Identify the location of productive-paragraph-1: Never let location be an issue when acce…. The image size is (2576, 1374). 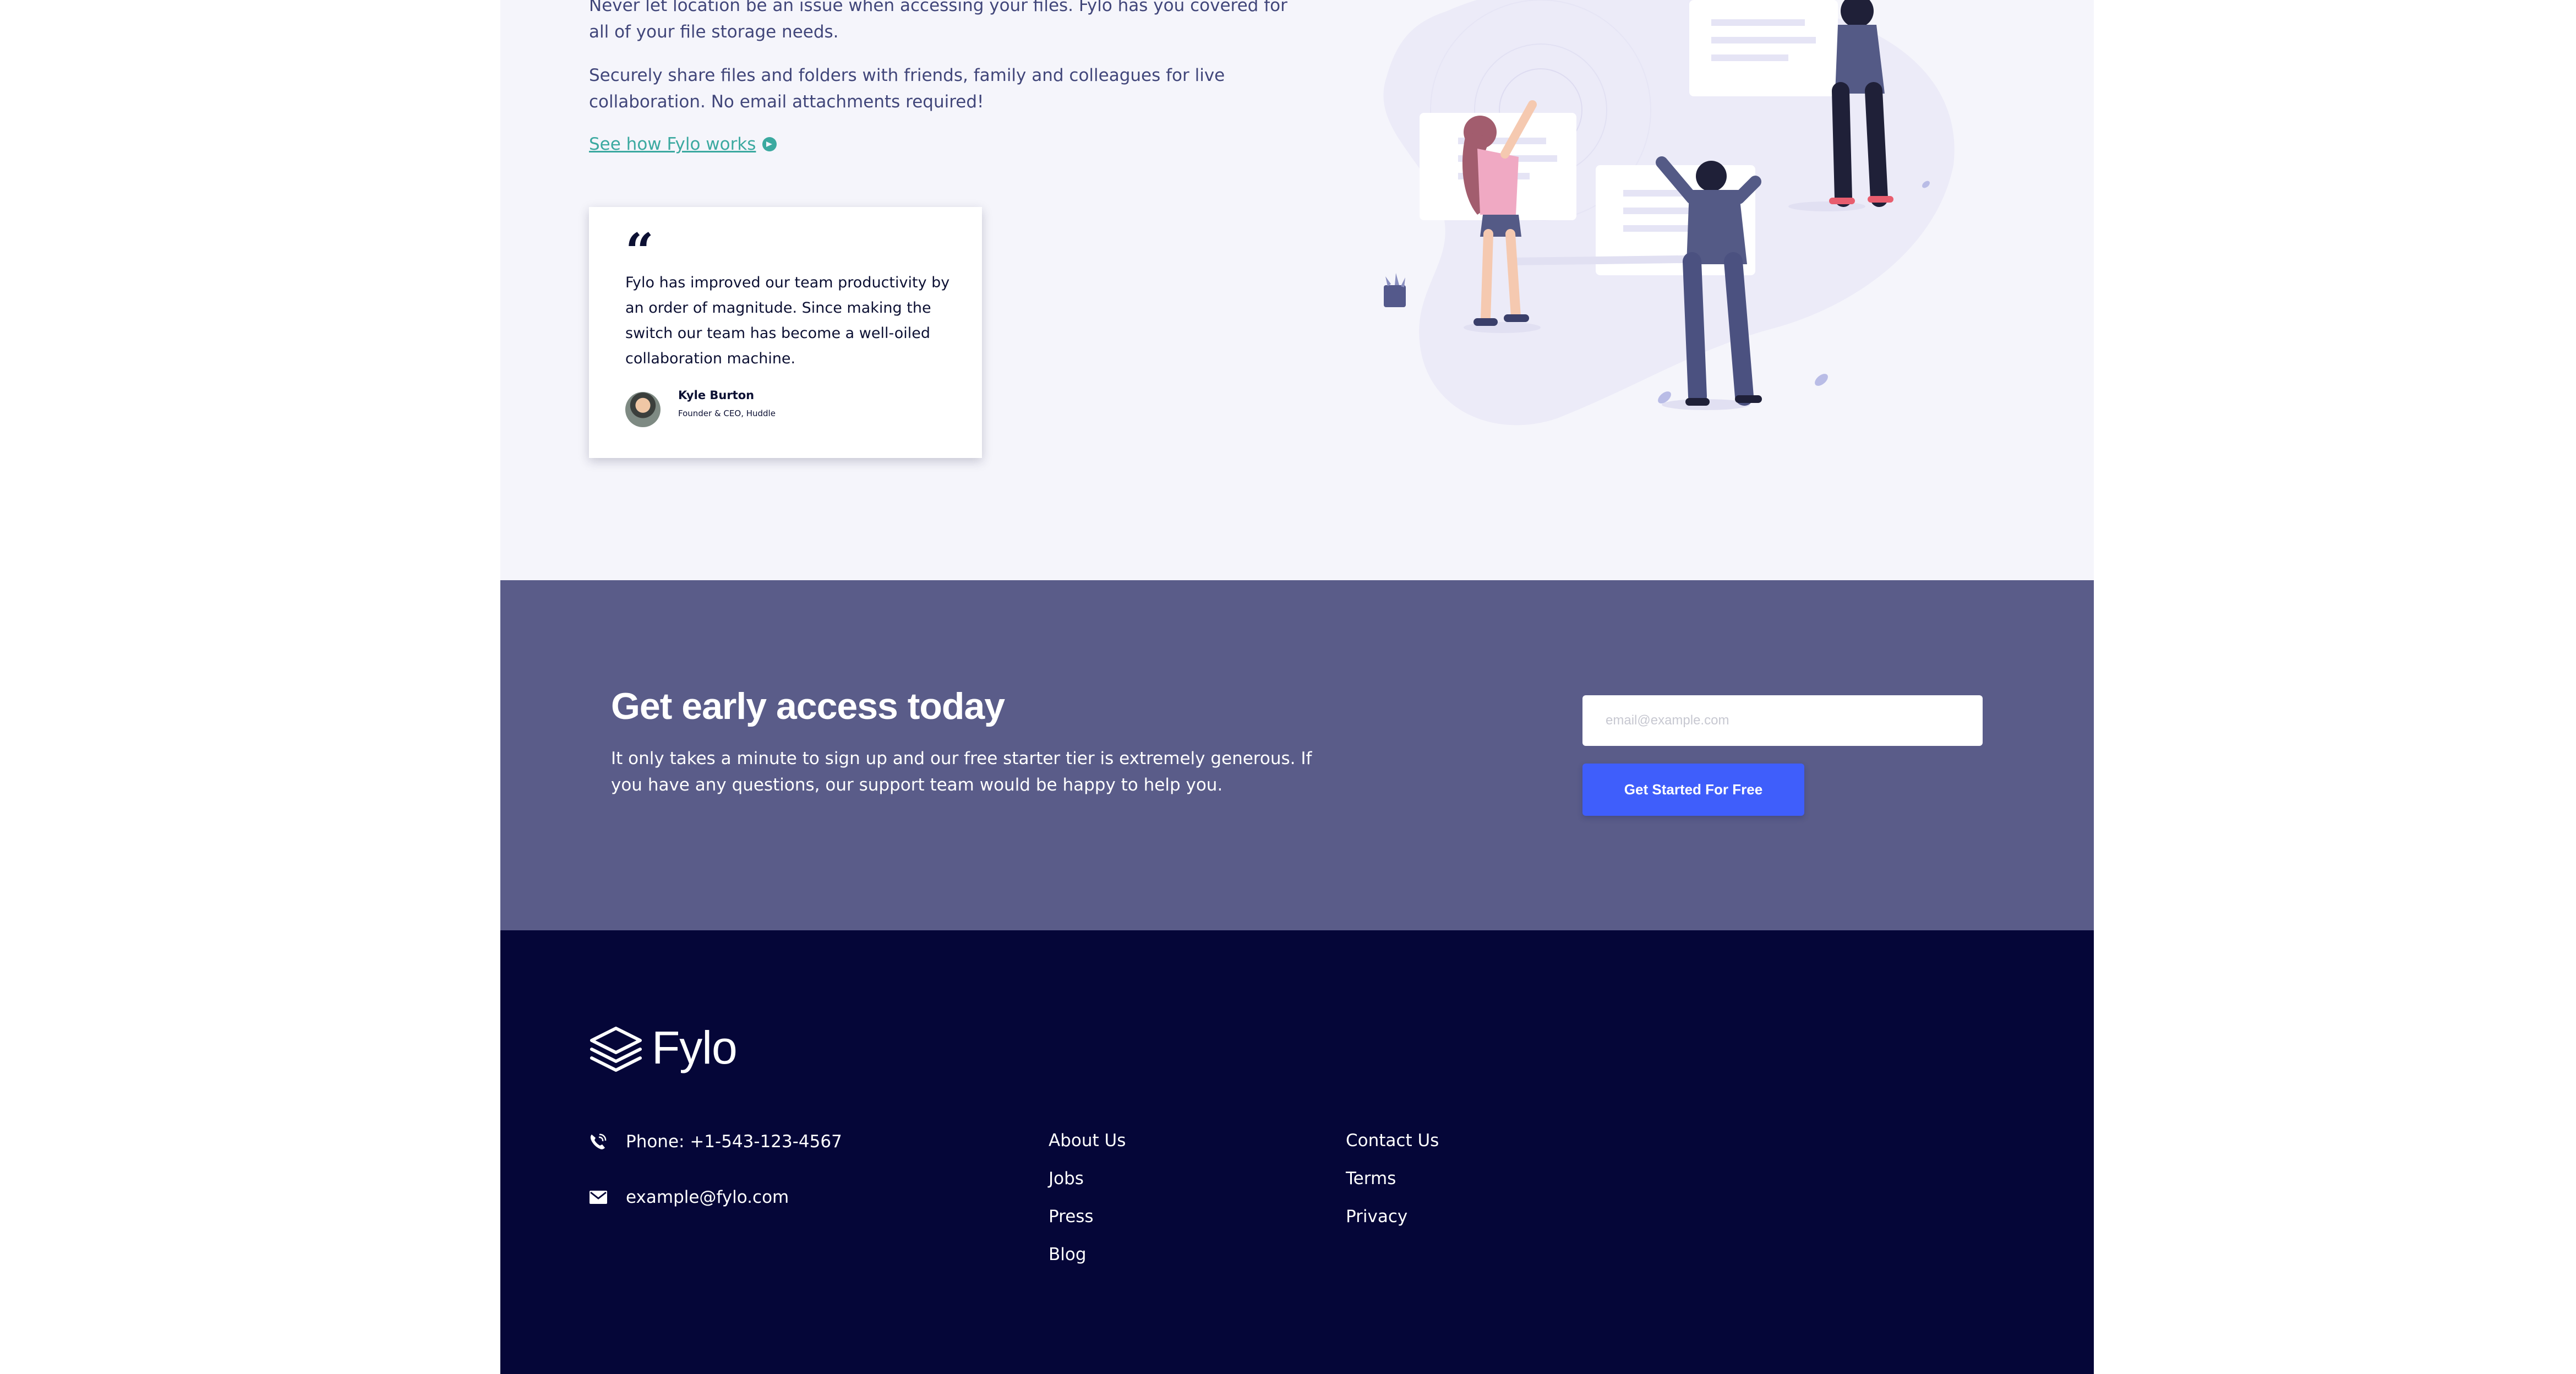
(938, 21).